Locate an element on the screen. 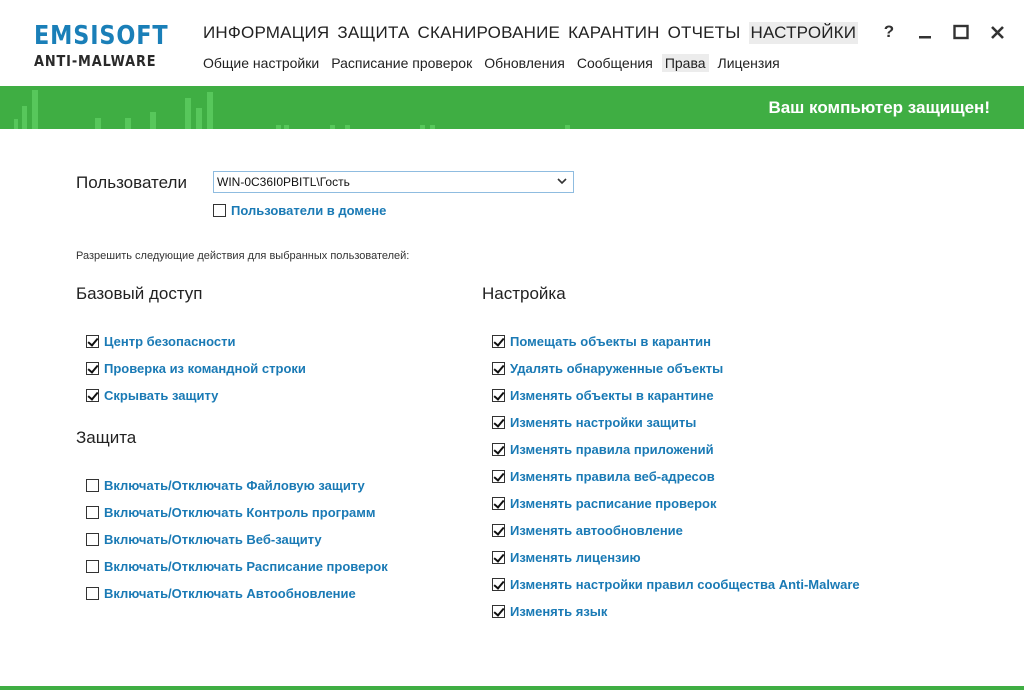 The image size is (1024, 690). window-controls: ? is located at coordinates (943, 32).